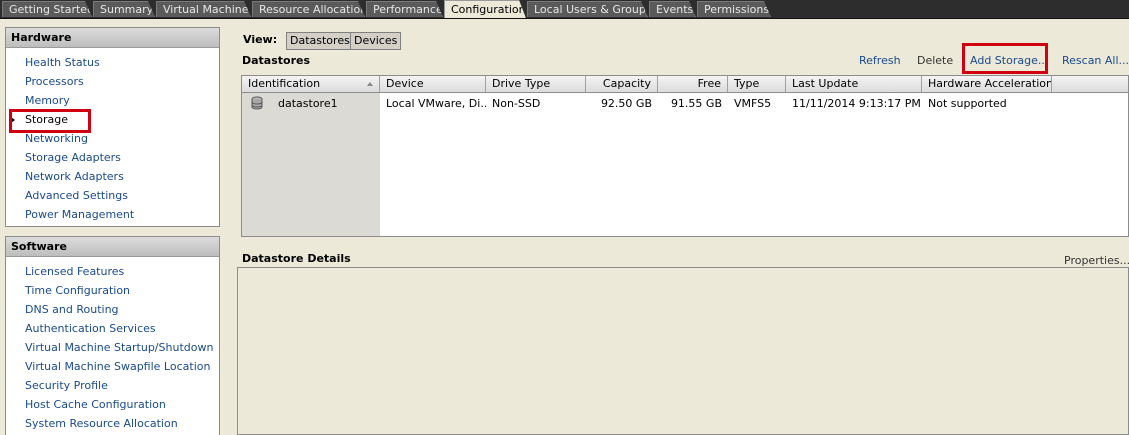 This screenshot has height=435, width=1129. Describe the element at coordinates (696, 103) in the screenshot. I see `cell-free: 91.55 GB` at that location.